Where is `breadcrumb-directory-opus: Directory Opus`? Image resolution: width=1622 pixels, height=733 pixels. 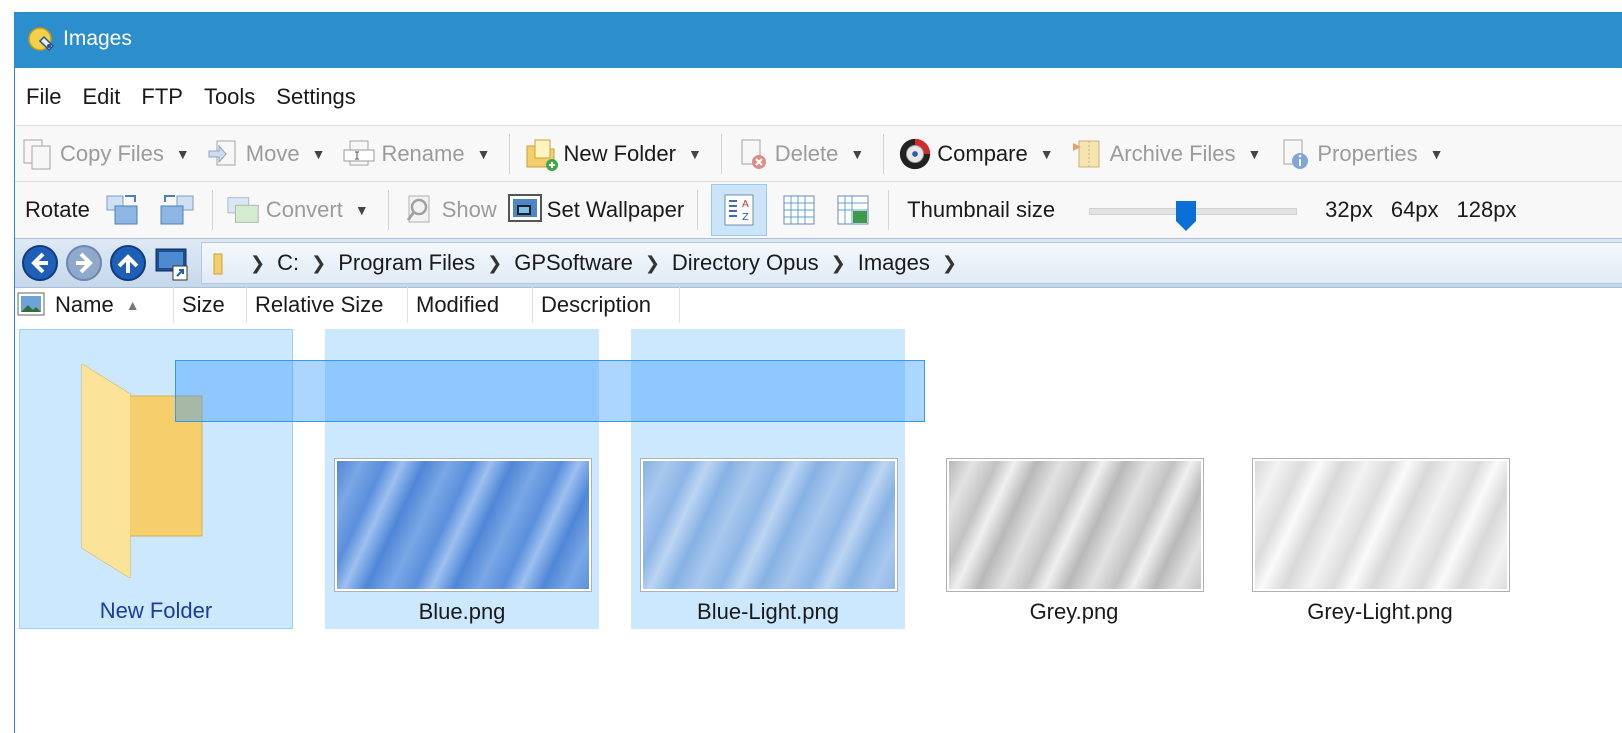
breadcrumb-directory-opus: Directory Opus is located at coordinates (745, 263).